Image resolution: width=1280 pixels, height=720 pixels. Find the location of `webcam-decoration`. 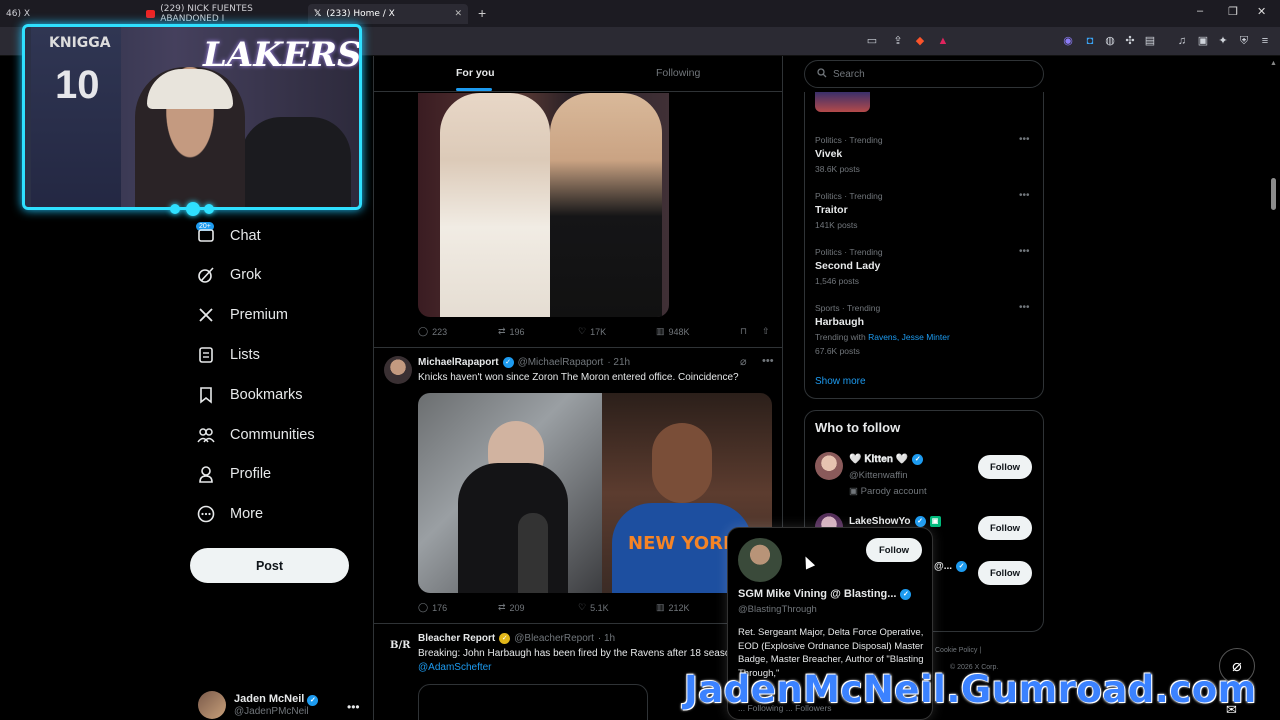

webcam-decoration is located at coordinates (193, 209).